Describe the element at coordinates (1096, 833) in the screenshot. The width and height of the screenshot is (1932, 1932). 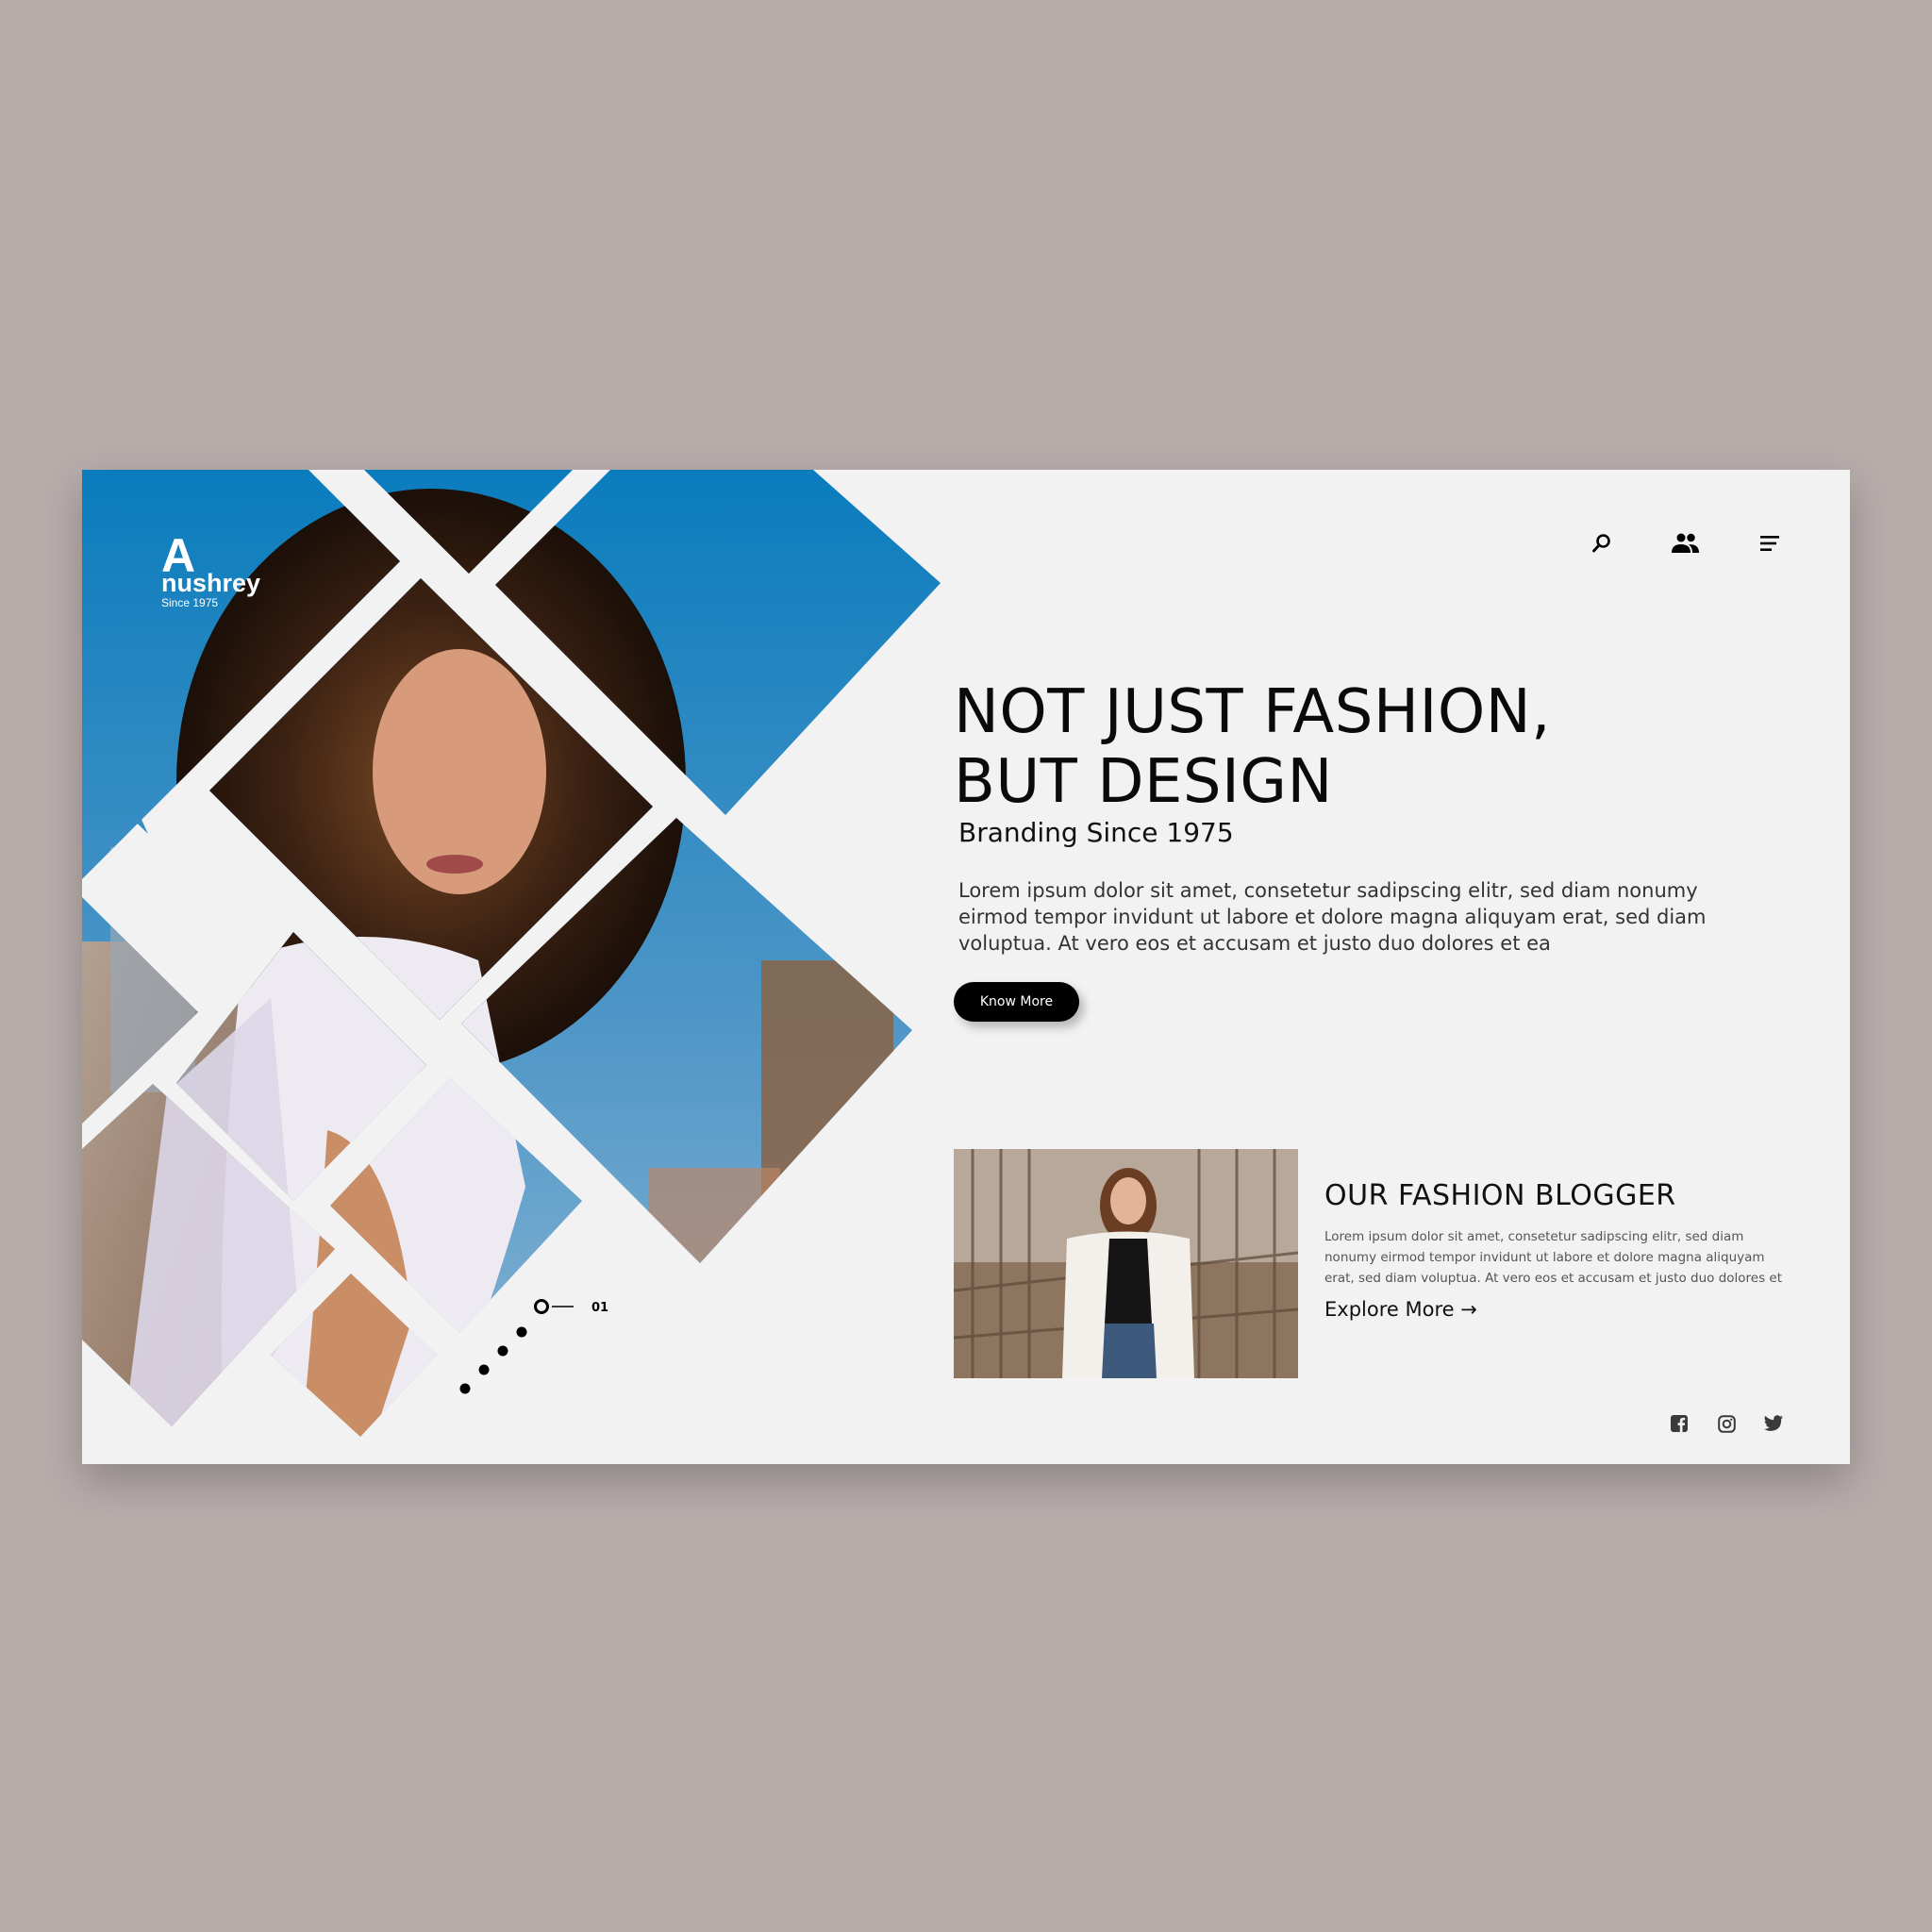
I see `hero-subtitle: Branding Since 1975` at that location.